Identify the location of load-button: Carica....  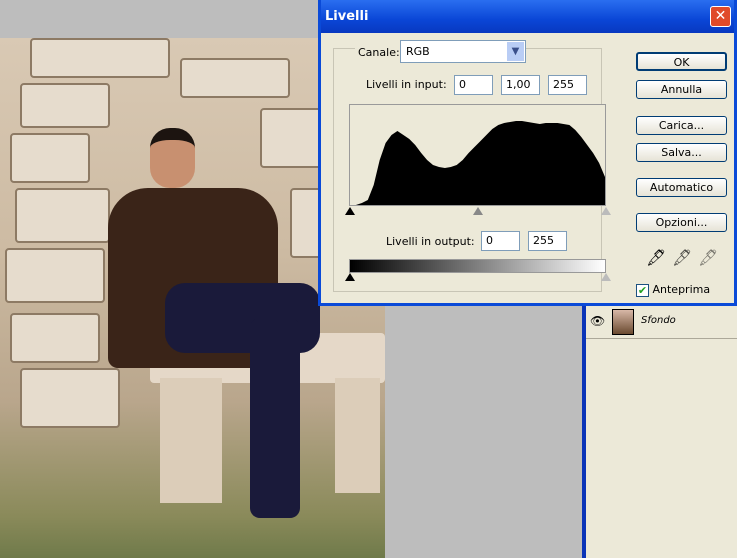
(681, 125).